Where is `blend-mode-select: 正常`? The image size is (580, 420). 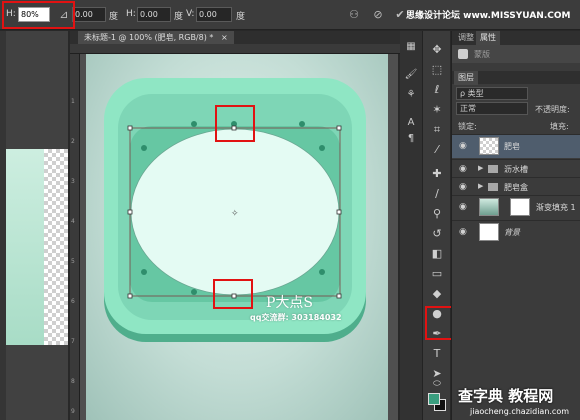
blend-mode-select: 正常 is located at coordinates (492, 108).